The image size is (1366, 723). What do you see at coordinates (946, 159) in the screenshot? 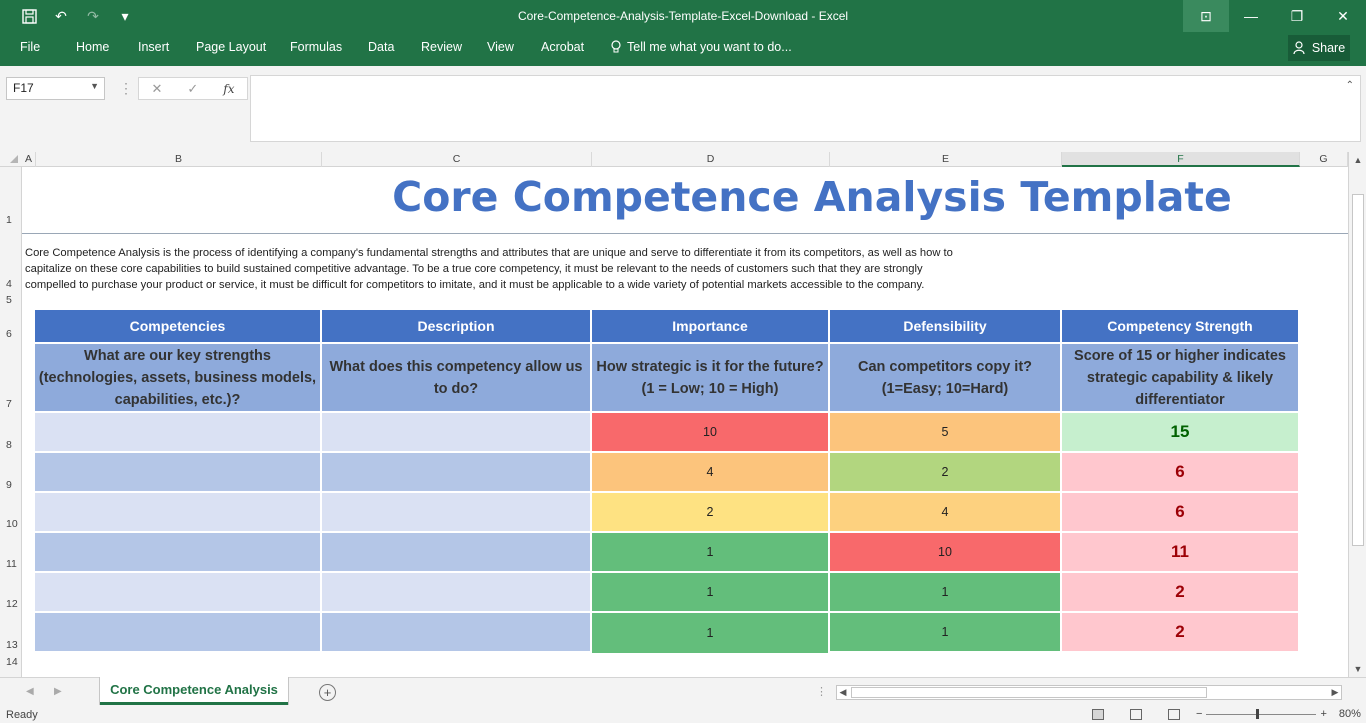
I see `column-header-e: E` at bounding box center [946, 159].